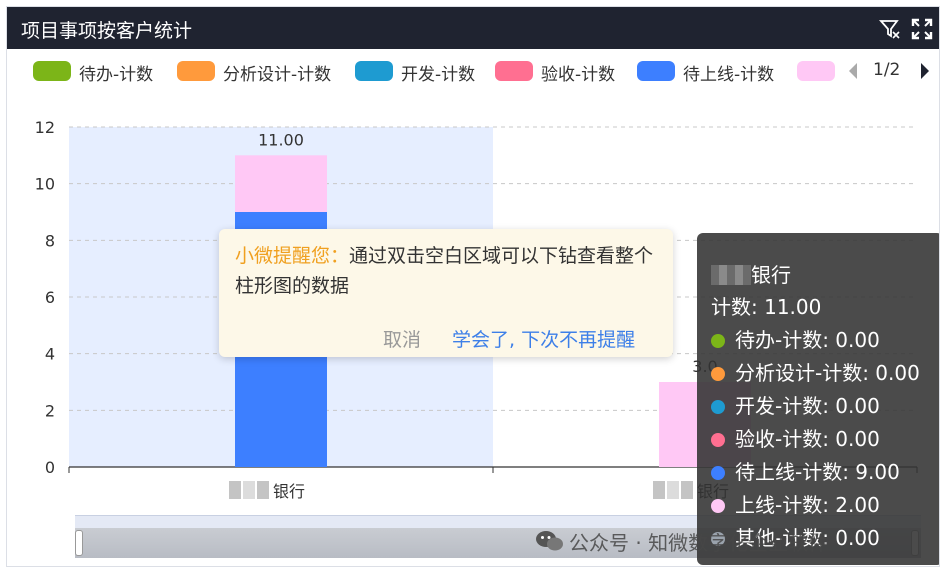 This screenshot has height=573, width=946. I want to click on y-tick-label: 4, so click(50, 354).